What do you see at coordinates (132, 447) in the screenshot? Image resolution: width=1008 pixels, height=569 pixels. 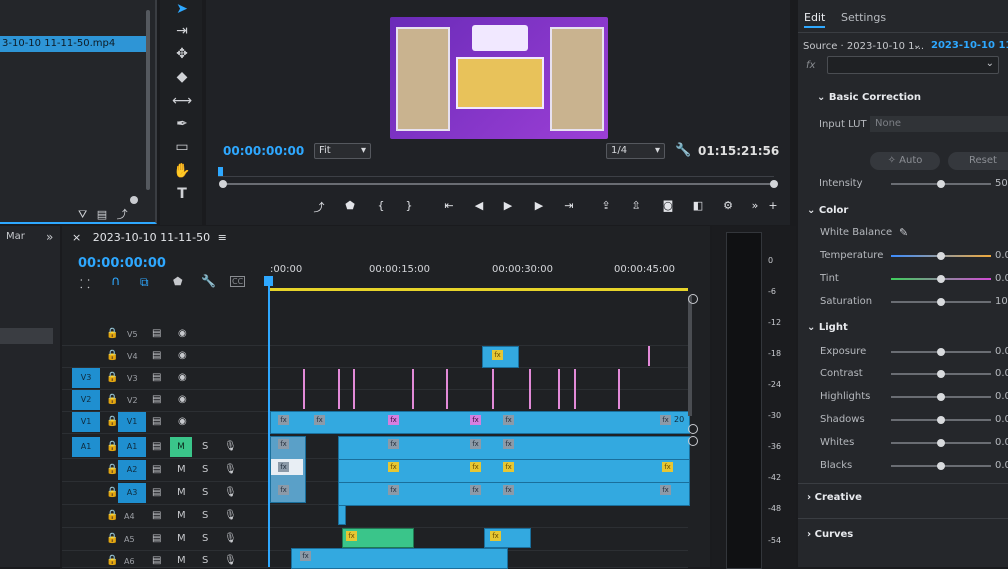 I see `track-target-a1: A1` at bounding box center [132, 447].